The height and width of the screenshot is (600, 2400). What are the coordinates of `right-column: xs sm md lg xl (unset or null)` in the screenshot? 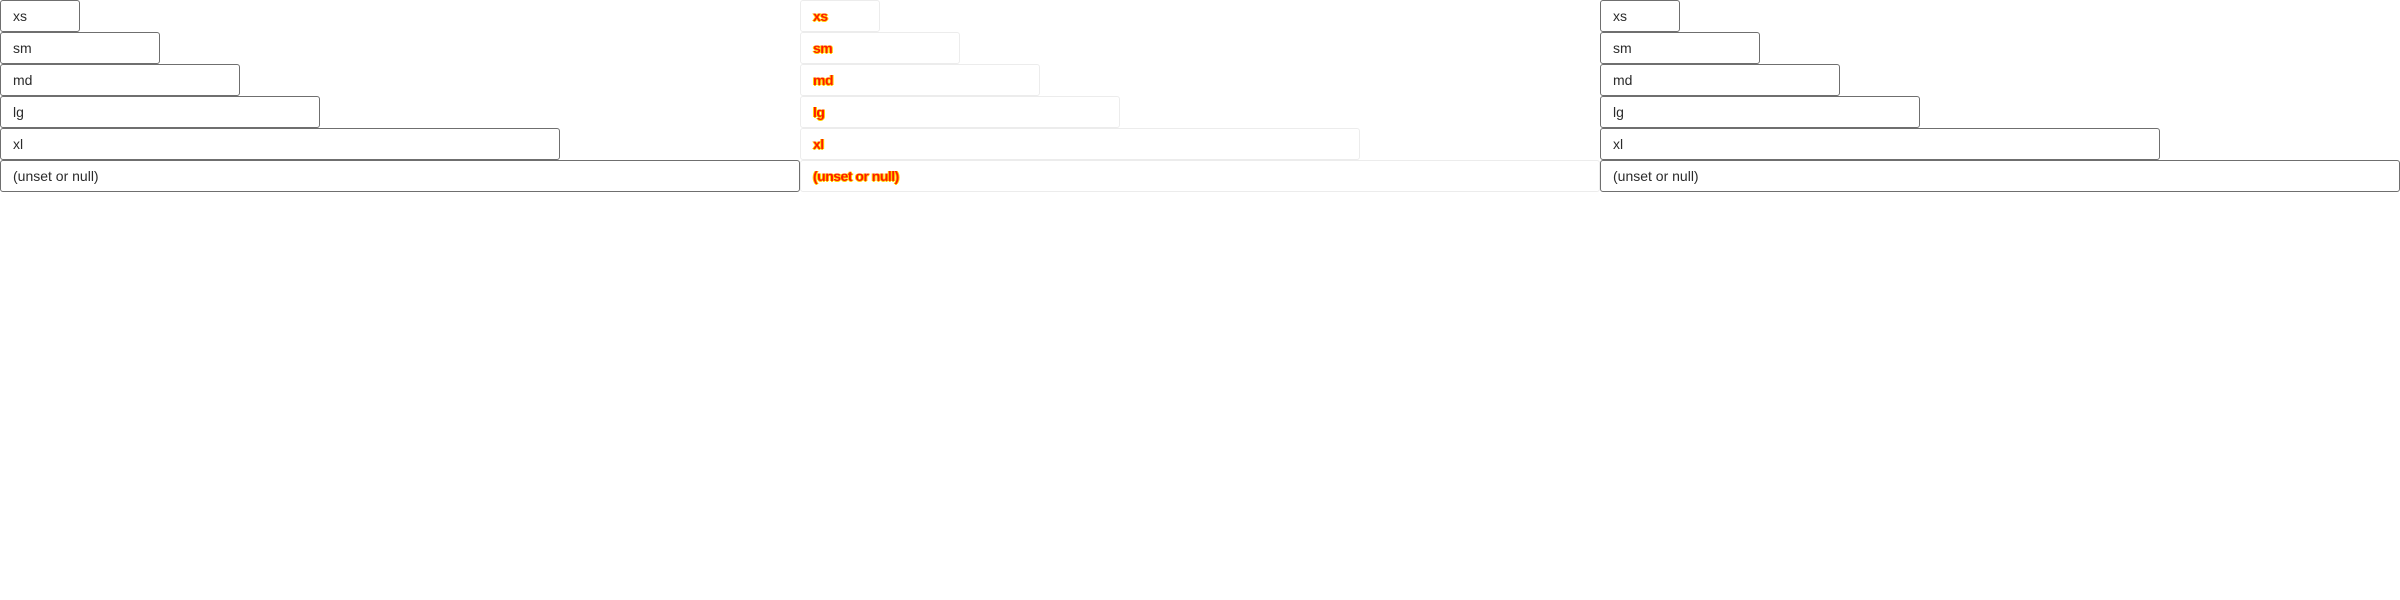 It's located at (2000, 96).